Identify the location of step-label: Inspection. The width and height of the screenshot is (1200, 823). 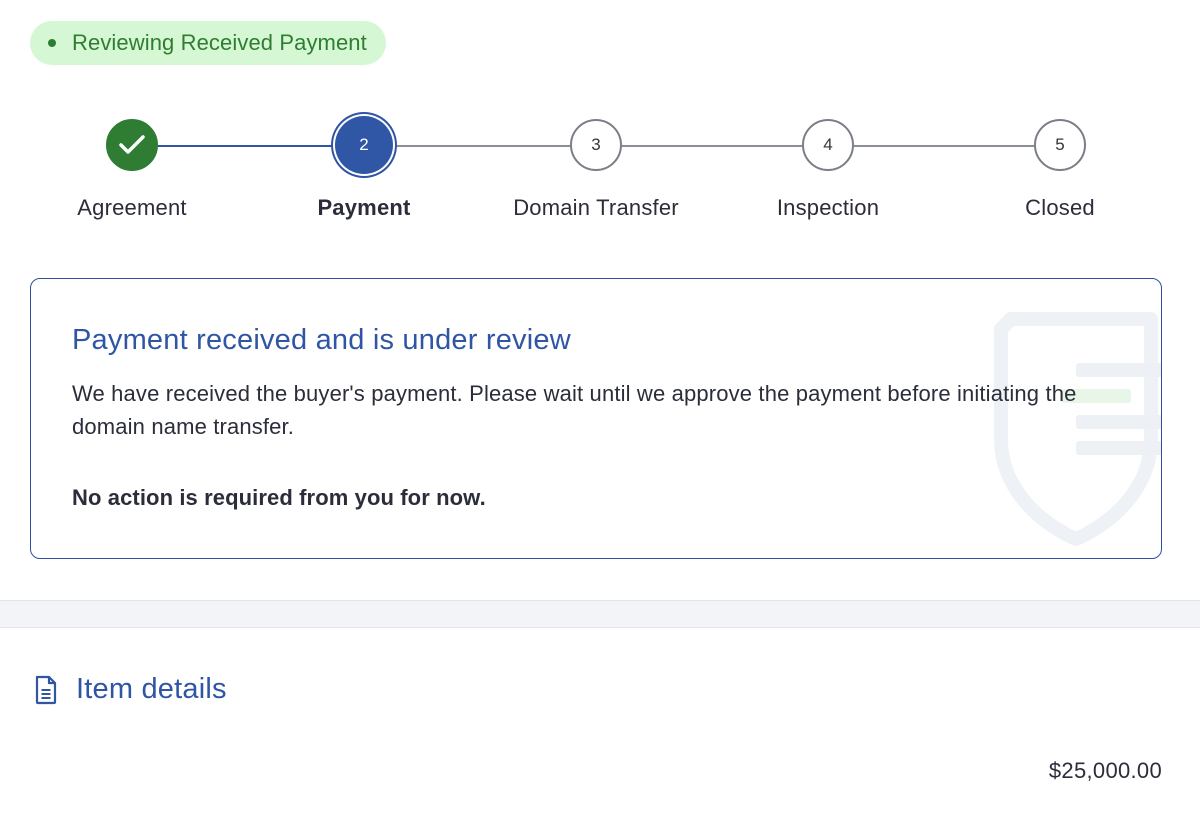
(828, 207).